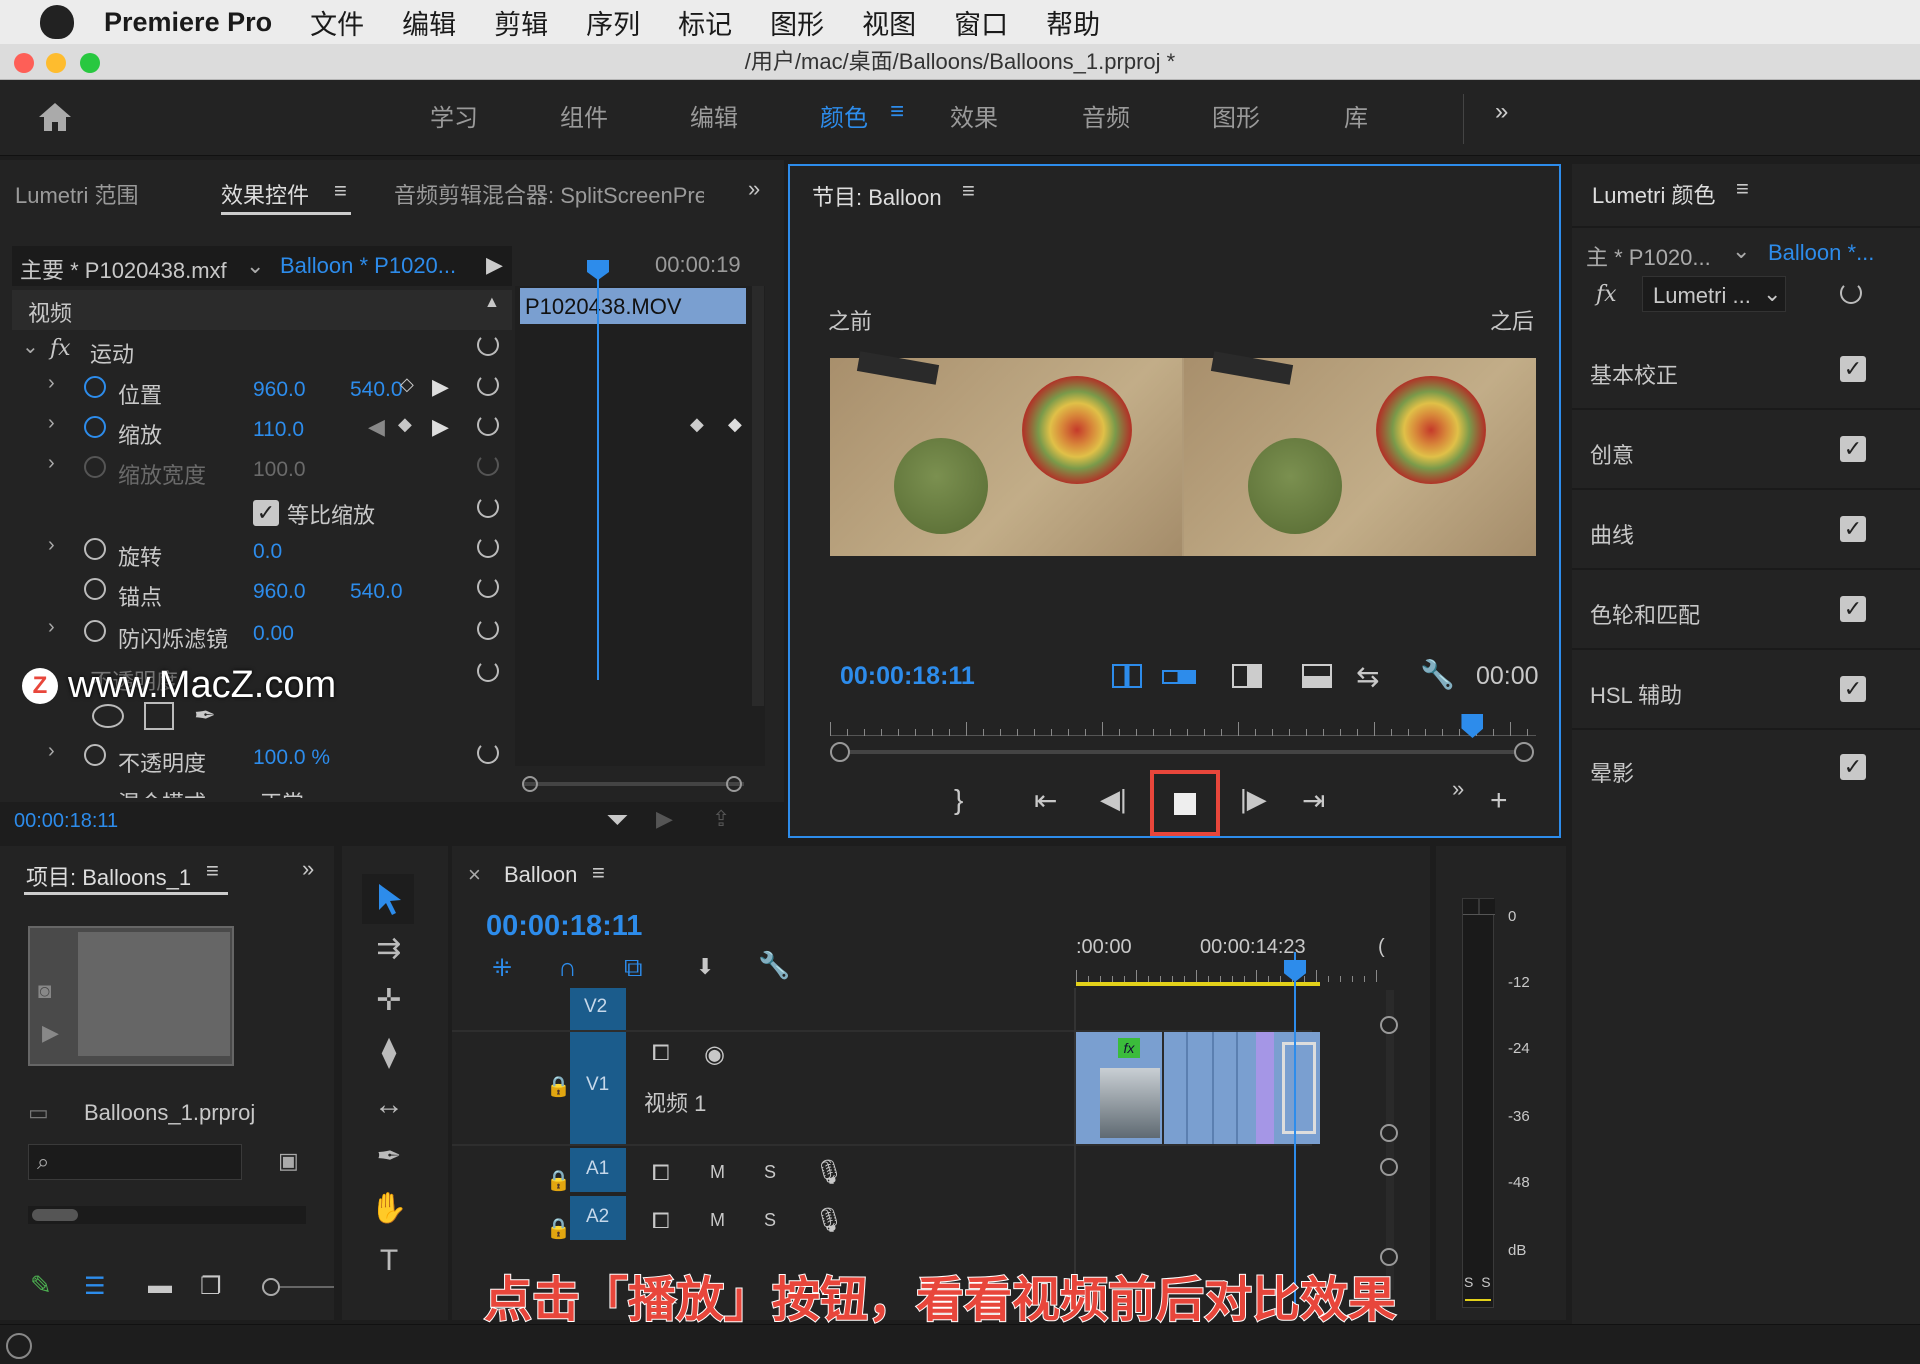  I want to click on track-select-icon: ⇉, so click(389, 949).